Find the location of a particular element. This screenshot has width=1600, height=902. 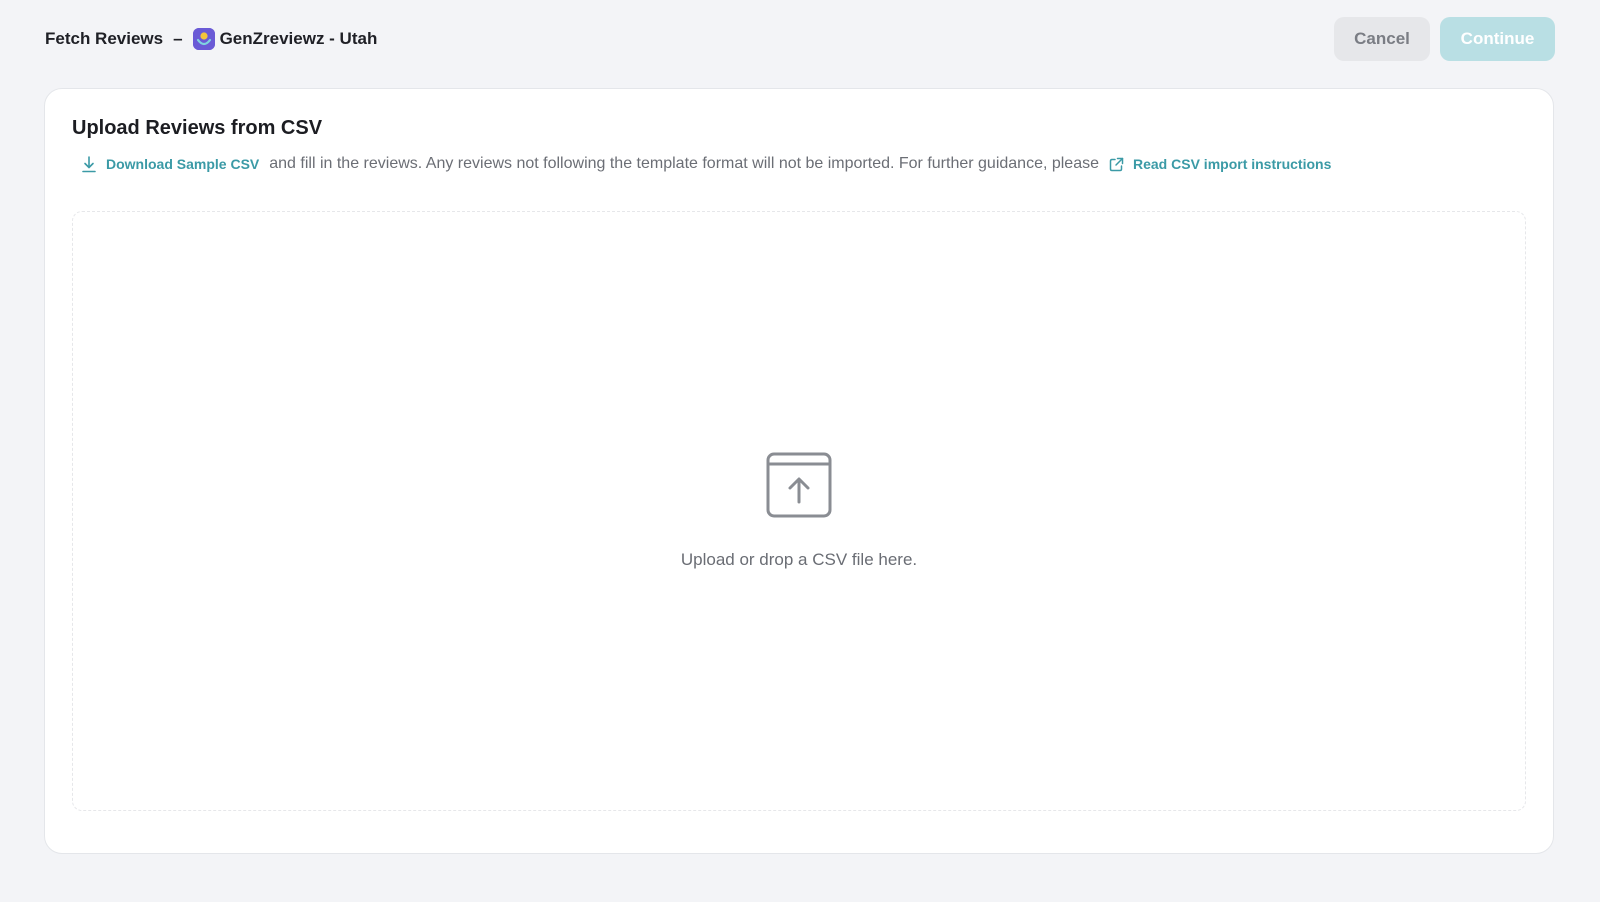

continue-button: Continue is located at coordinates (1497, 38).